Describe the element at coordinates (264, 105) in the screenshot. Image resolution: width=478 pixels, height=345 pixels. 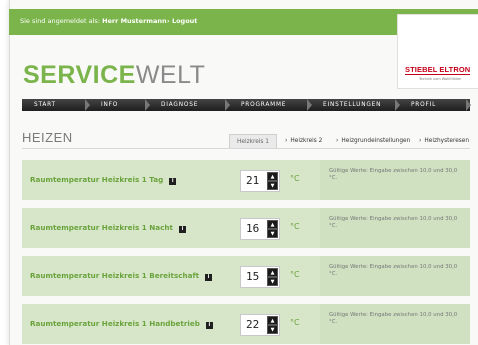
I see `nav-label: PROGRAMME` at that location.